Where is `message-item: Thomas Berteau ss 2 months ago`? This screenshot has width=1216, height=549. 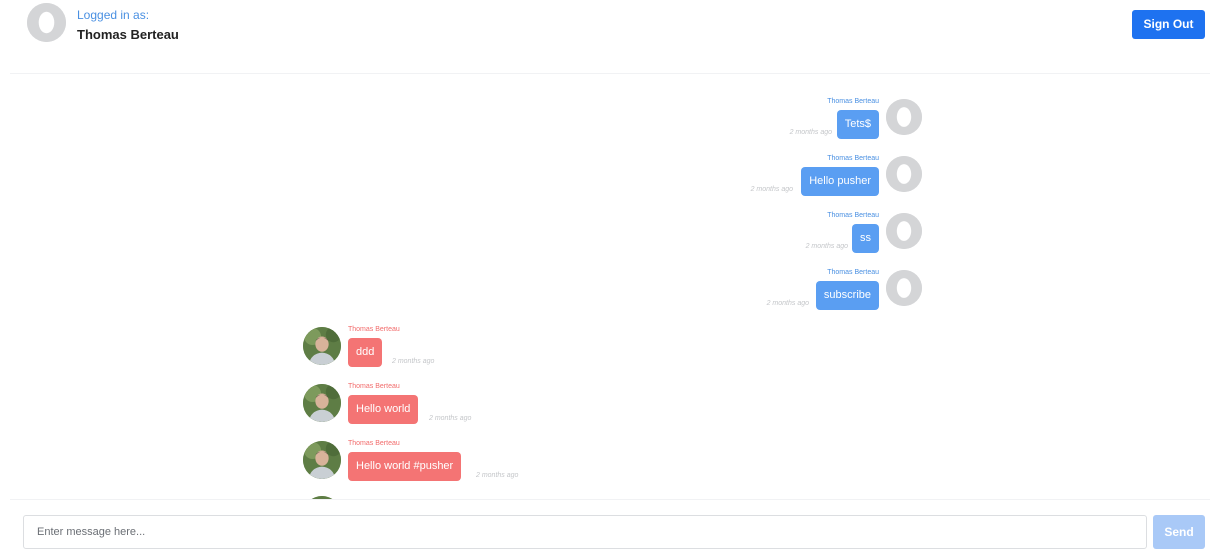 message-item: Thomas Berteau ss 2 months ago is located at coordinates (831, 234).